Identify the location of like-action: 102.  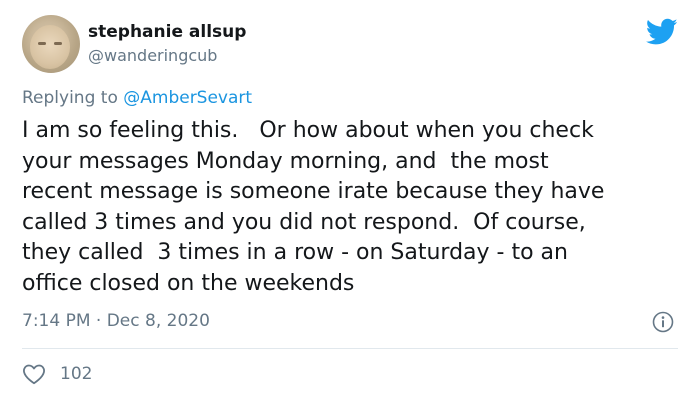
(57, 374).